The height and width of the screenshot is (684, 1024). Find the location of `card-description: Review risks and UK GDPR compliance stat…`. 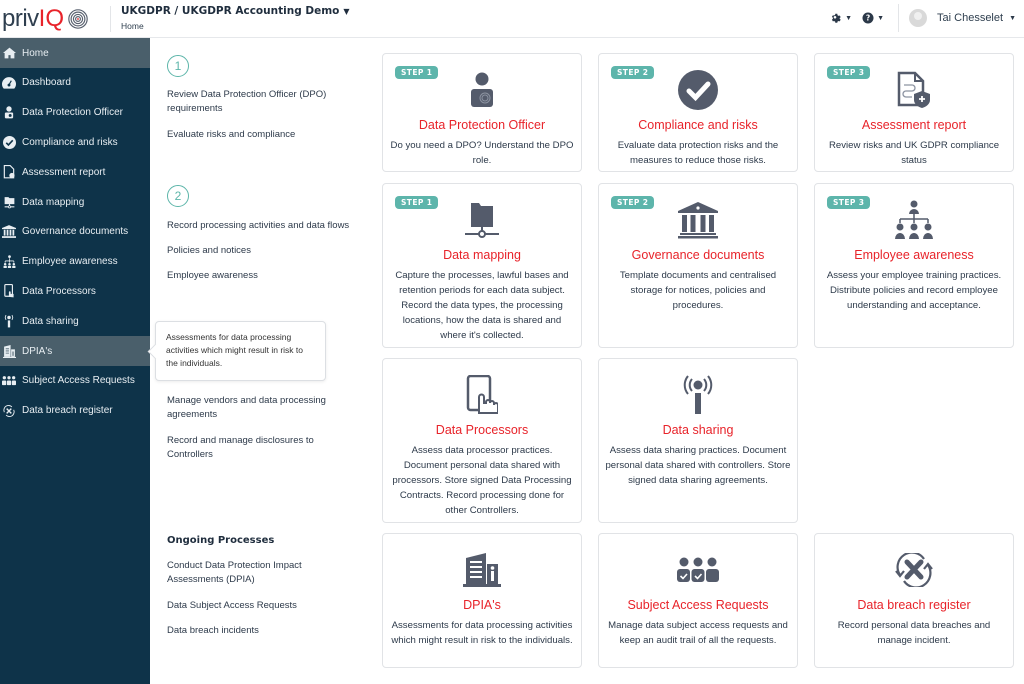

card-description: Review risks and UK GDPR compliance stat… is located at coordinates (914, 153).